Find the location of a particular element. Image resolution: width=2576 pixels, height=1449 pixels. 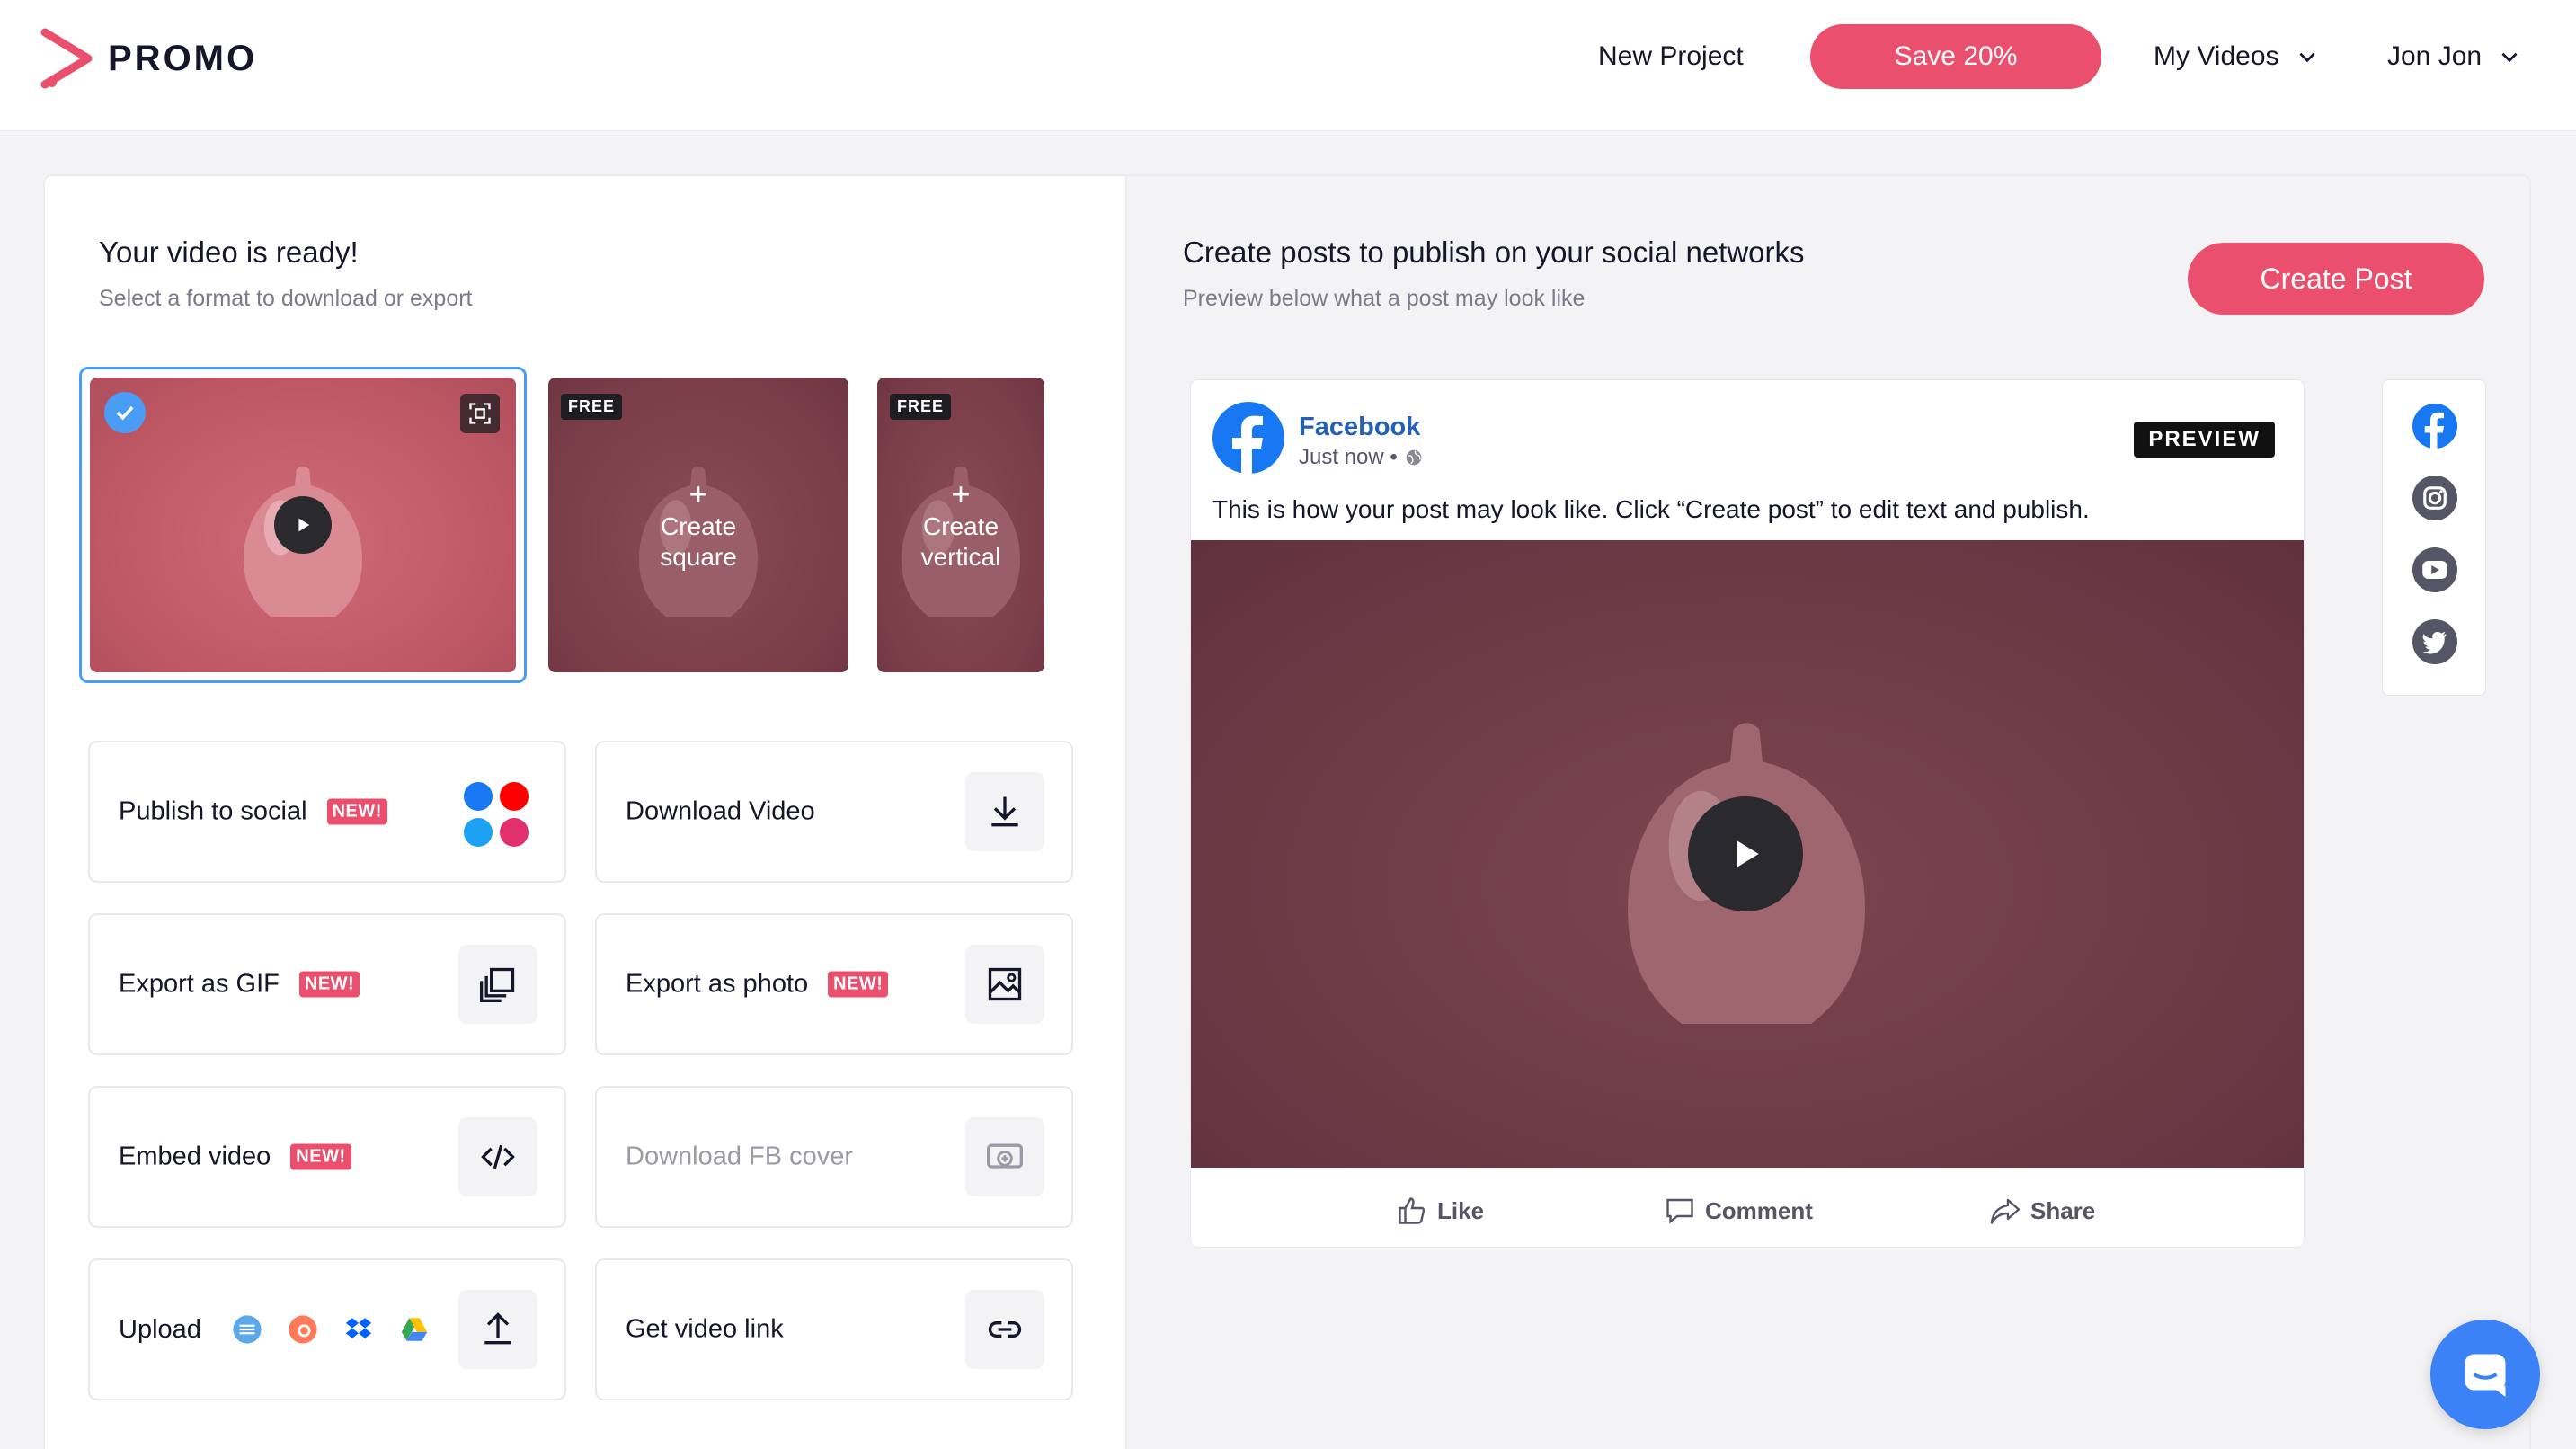

publish-to-social-label: Publish to social is located at coordinates (213, 811).